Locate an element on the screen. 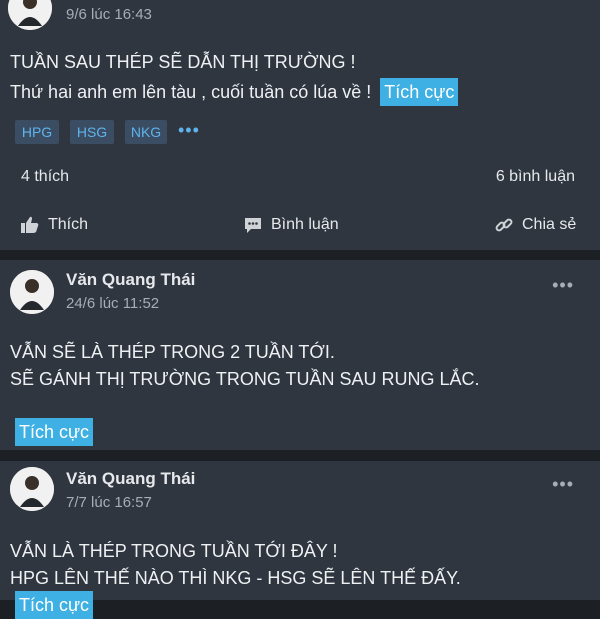  share-button: Chia sẻ is located at coordinates (535, 225).